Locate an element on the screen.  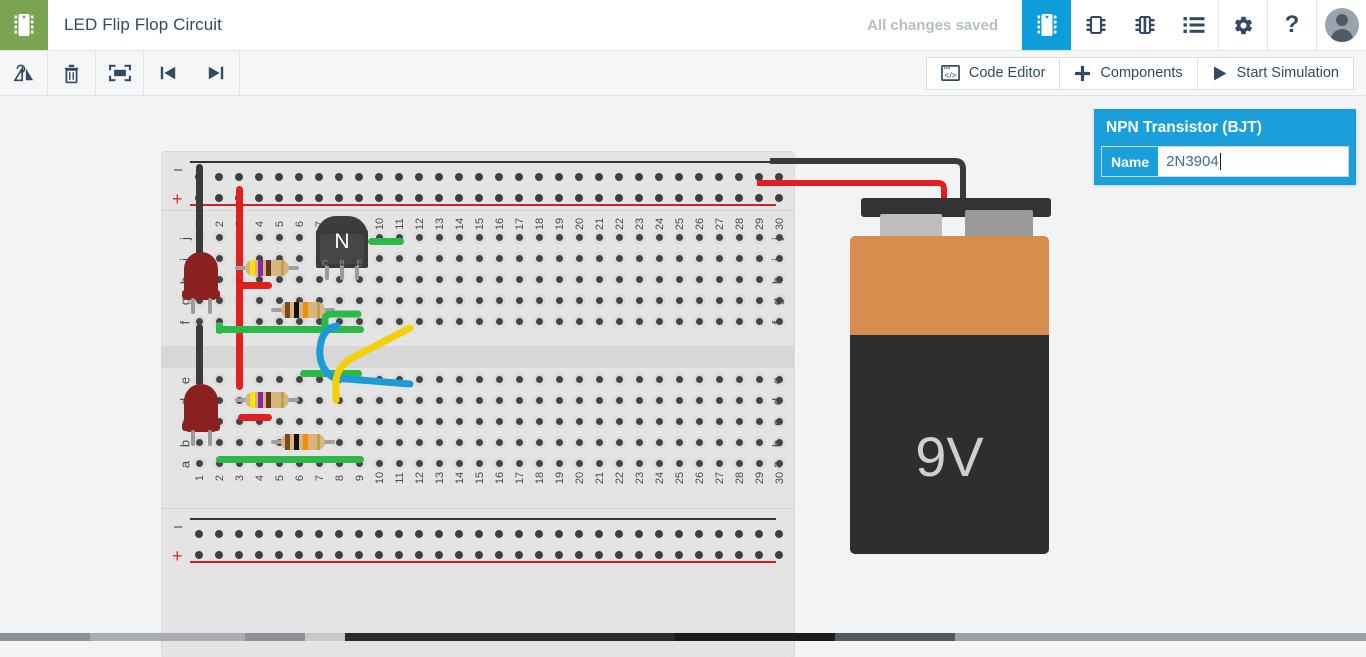
led-top is located at coordinates (201, 283).